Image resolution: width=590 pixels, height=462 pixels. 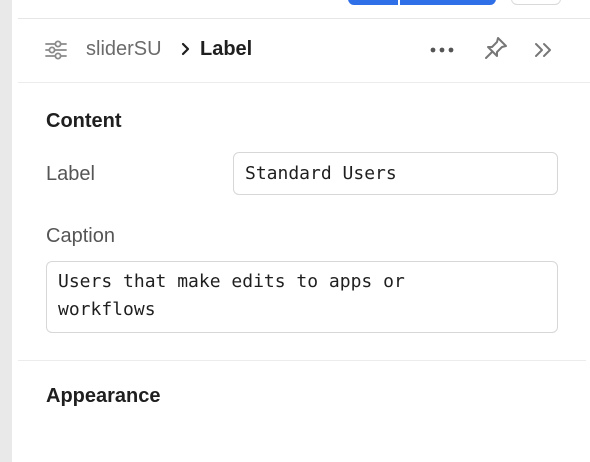 I want to click on double-chevron-right-icon, so click(x=544, y=50).